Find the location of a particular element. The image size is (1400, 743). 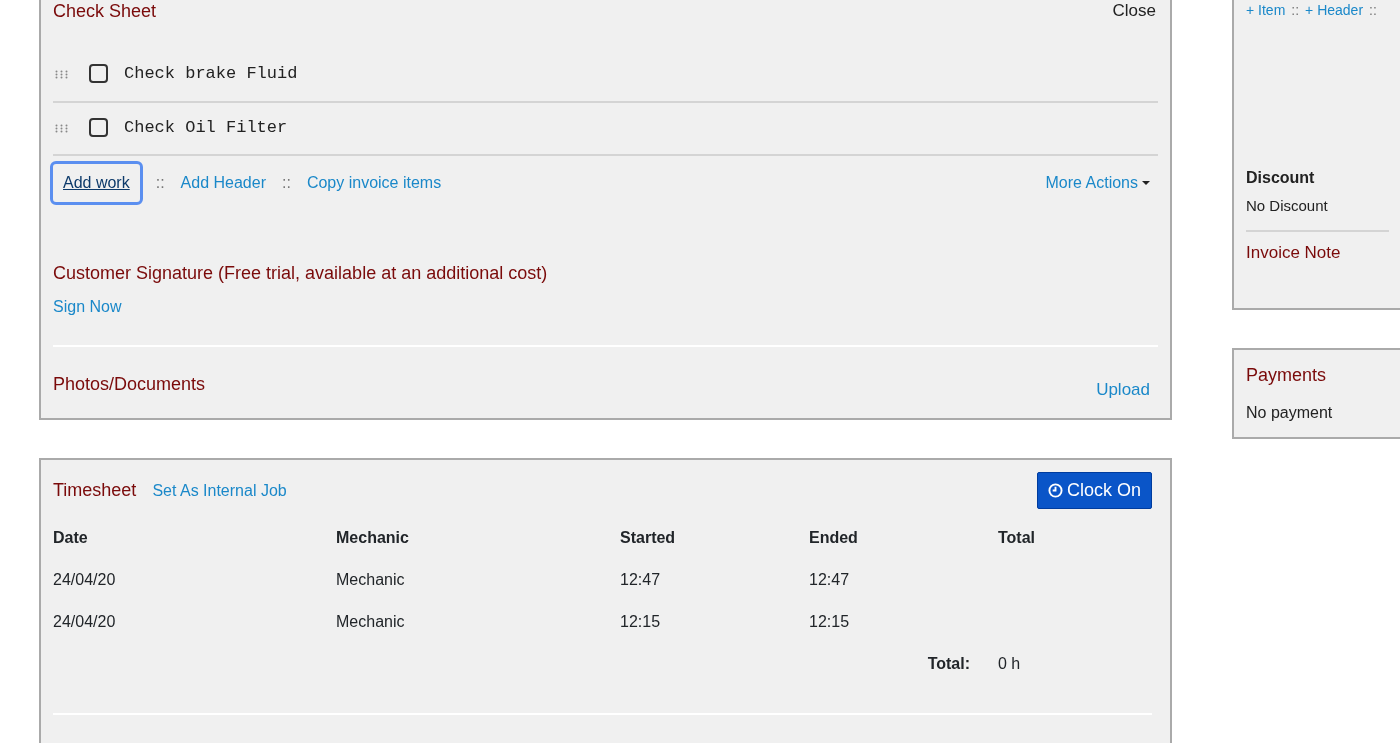

section-title: Check Sheet is located at coordinates (105, 11).